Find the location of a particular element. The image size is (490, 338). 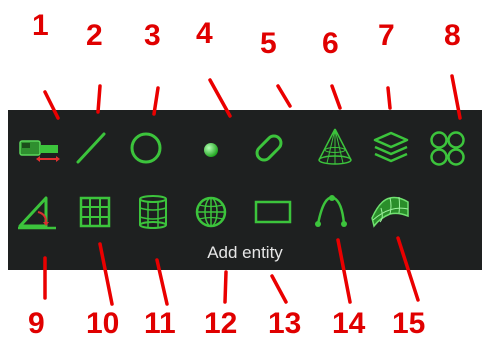

callout-number-5: 5 is located at coordinates (268, 43).